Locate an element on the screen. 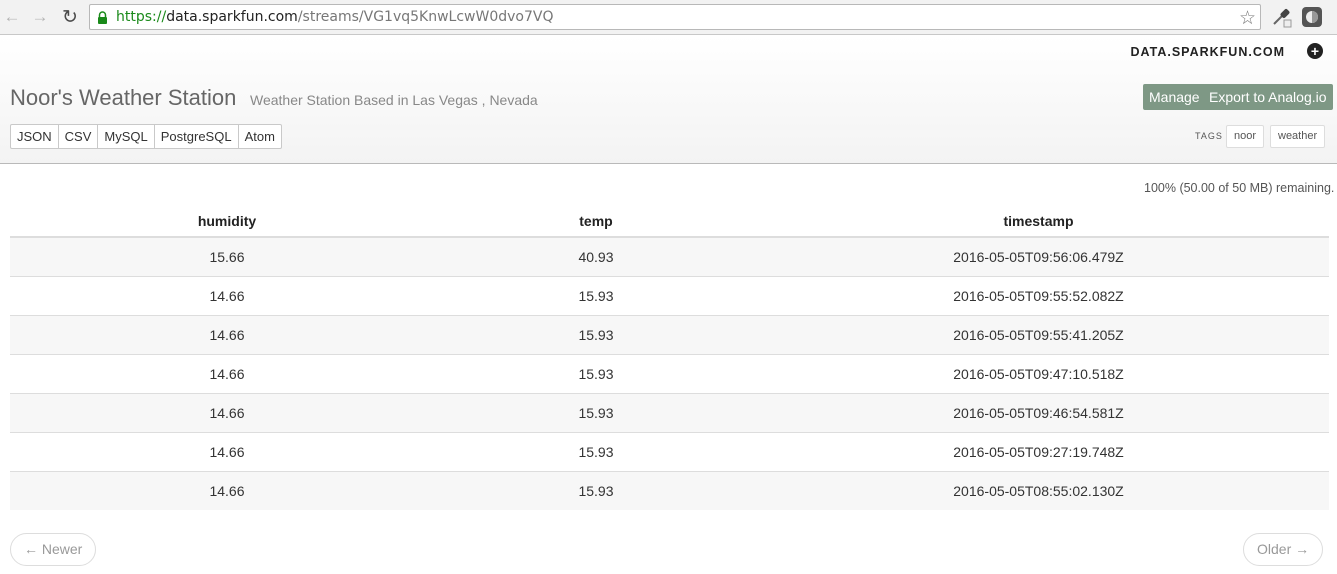 The height and width of the screenshot is (574, 1337). column-header-temp: temp is located at coordinates (596, 222).